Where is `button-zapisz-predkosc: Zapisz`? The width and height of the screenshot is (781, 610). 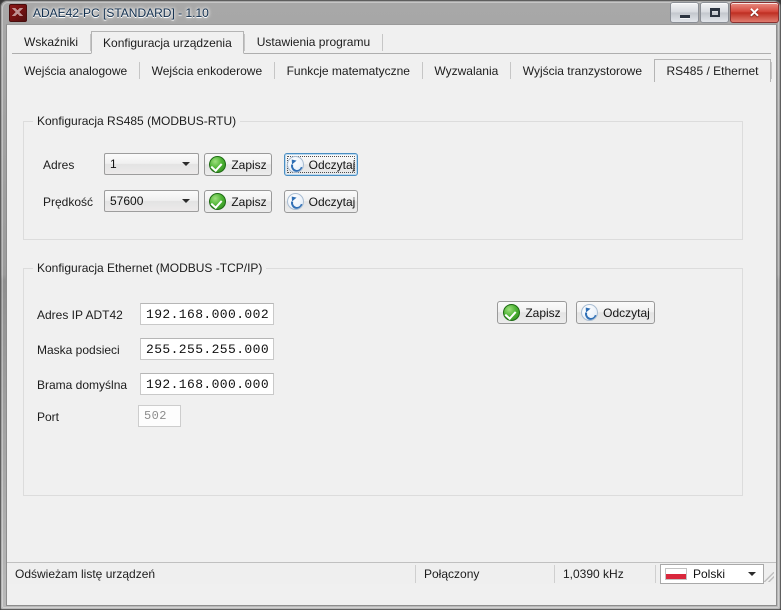
button-zapisz-predkosc: Zapisz is located at coordinates (238, 201).